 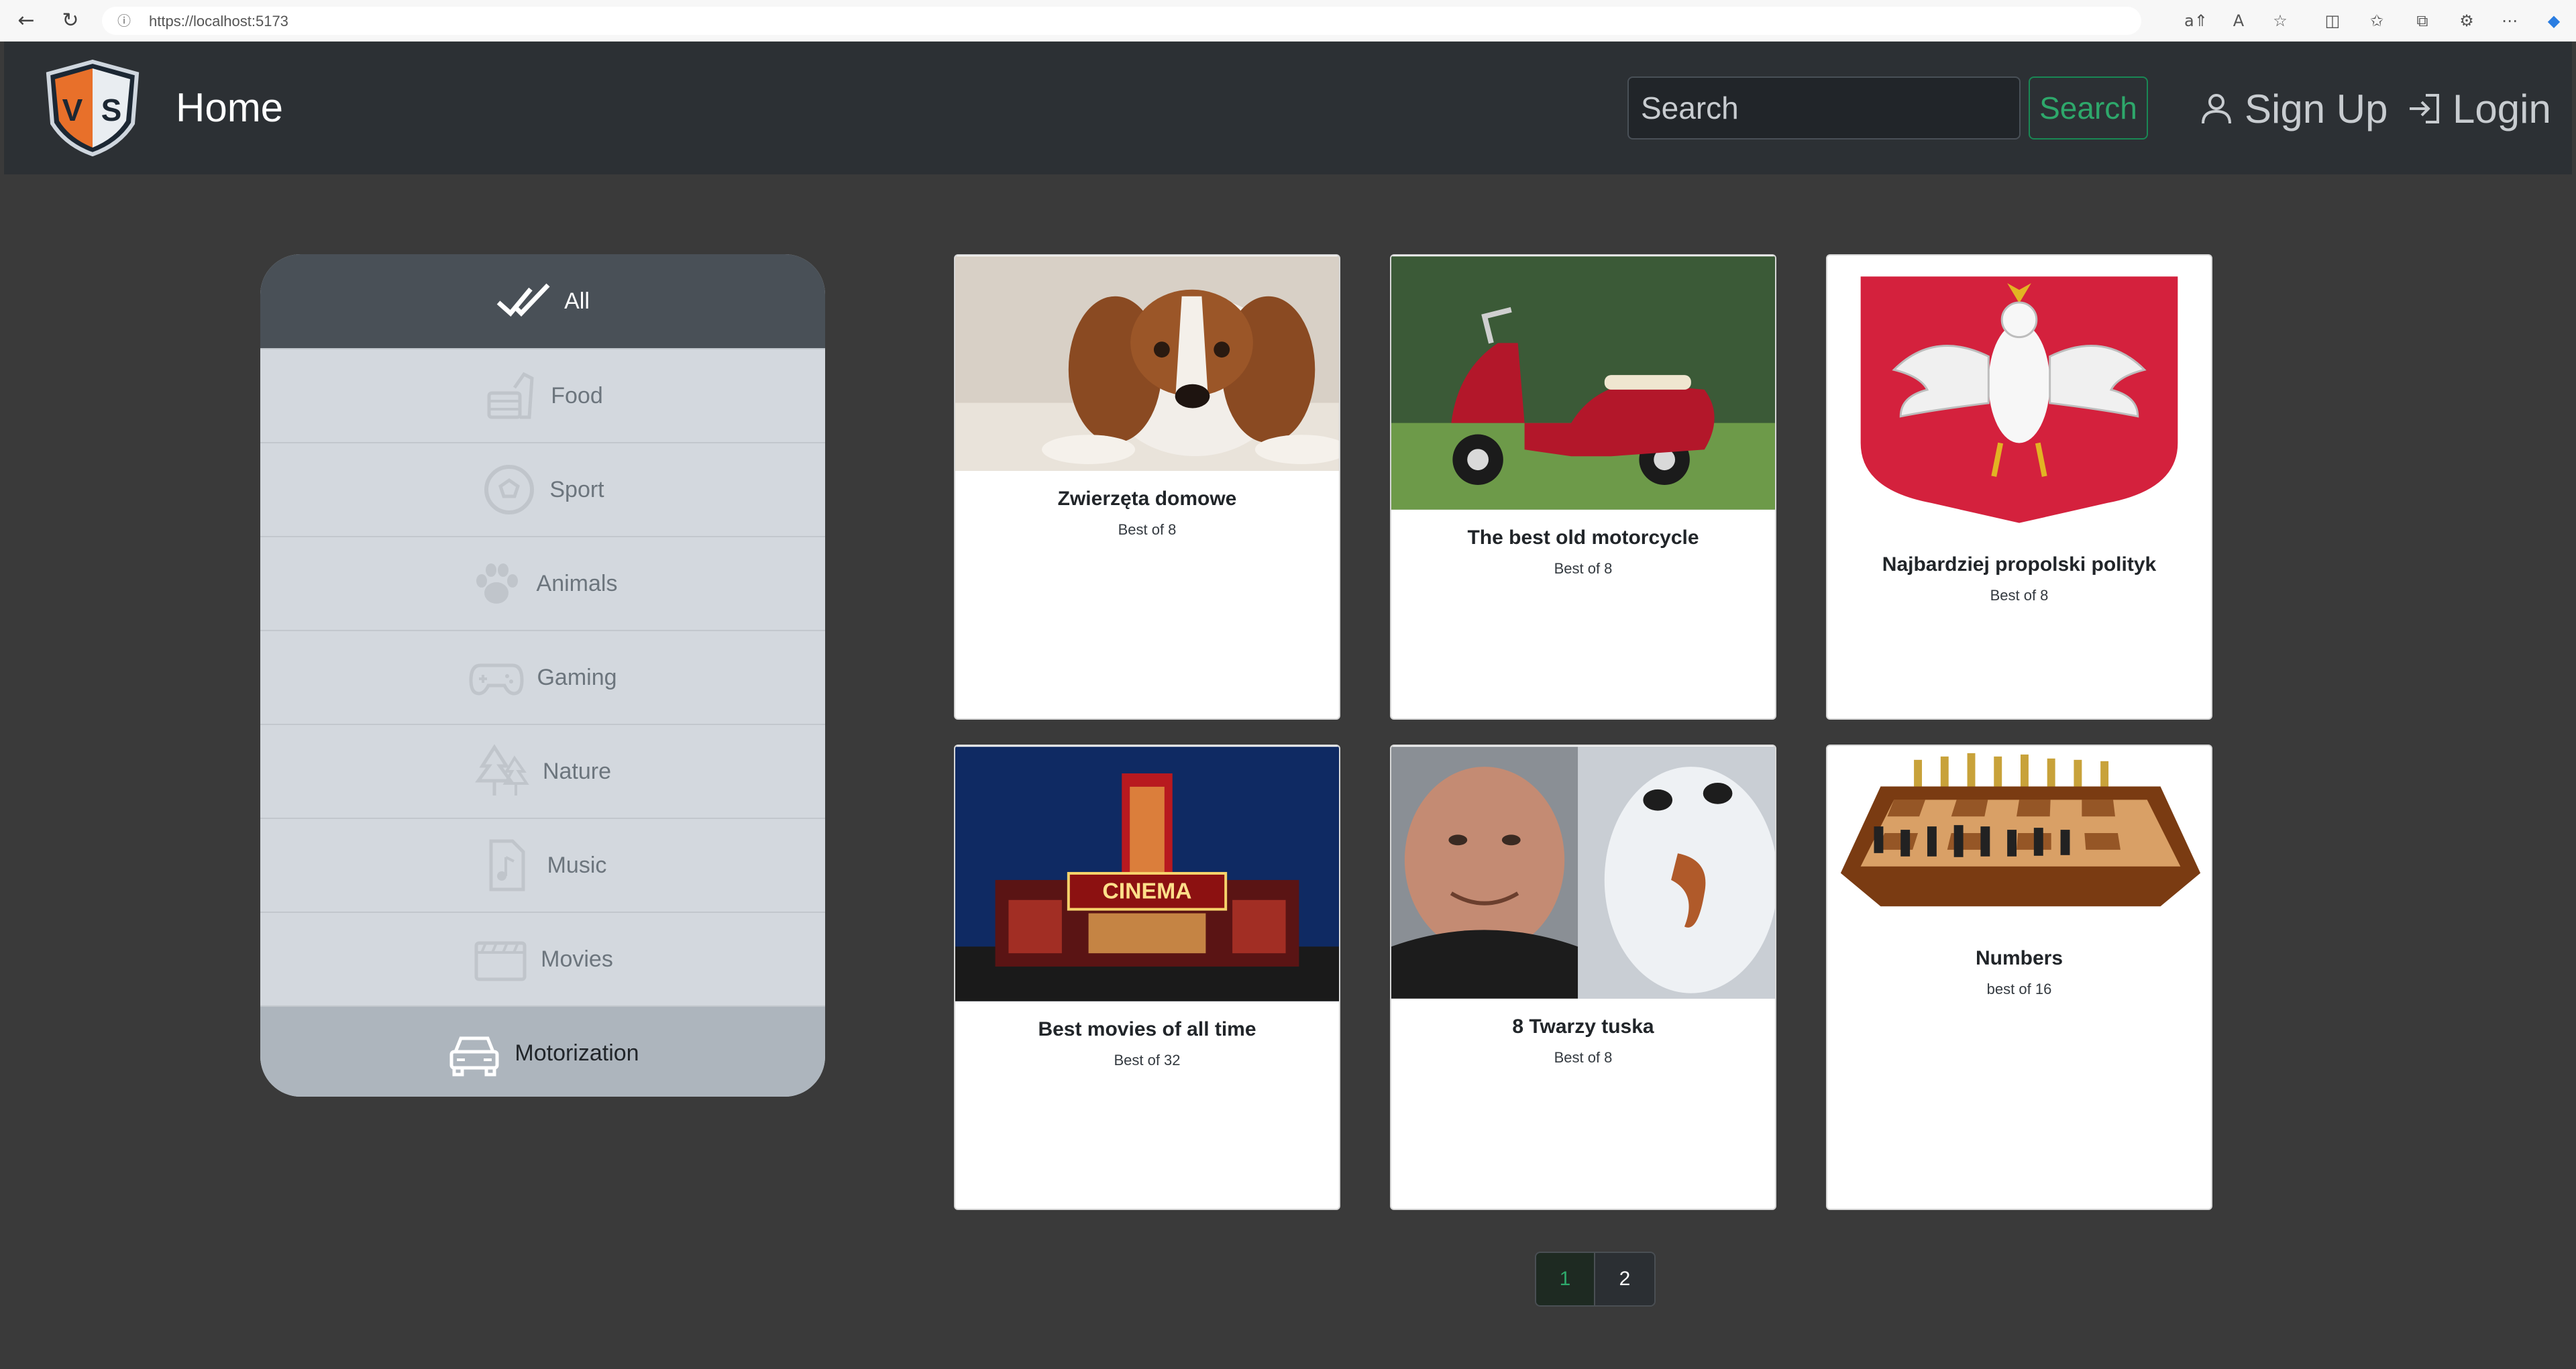 What do you see at coordinates (70, 21) in the screenshot?
I see `refresh-icon: ↻` at bounding box center [70, 21].